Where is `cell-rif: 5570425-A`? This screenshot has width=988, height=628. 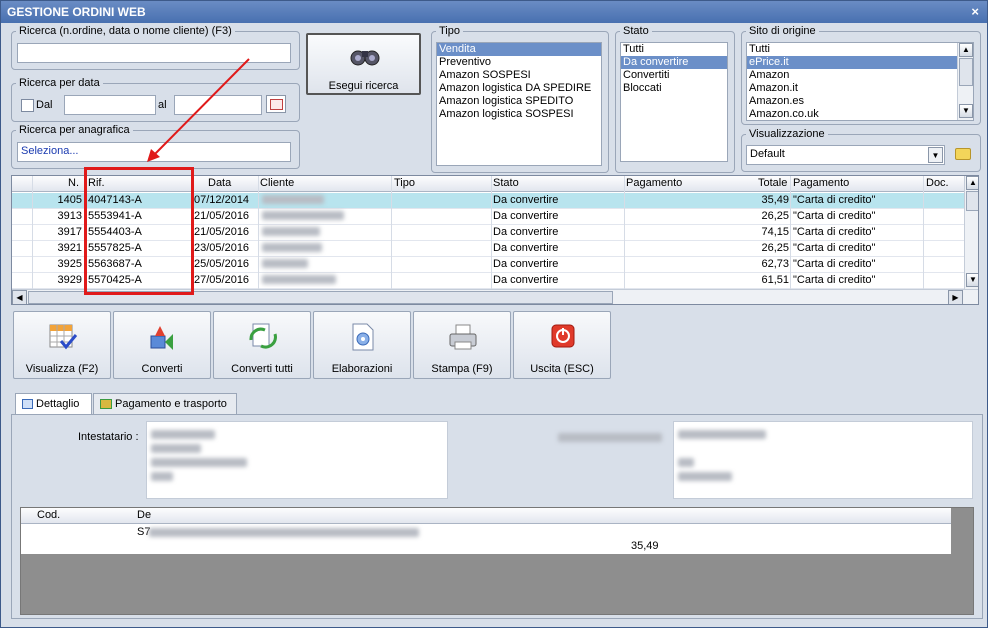 cell-rif: 5570425-A is located at coordinates (115, 280).